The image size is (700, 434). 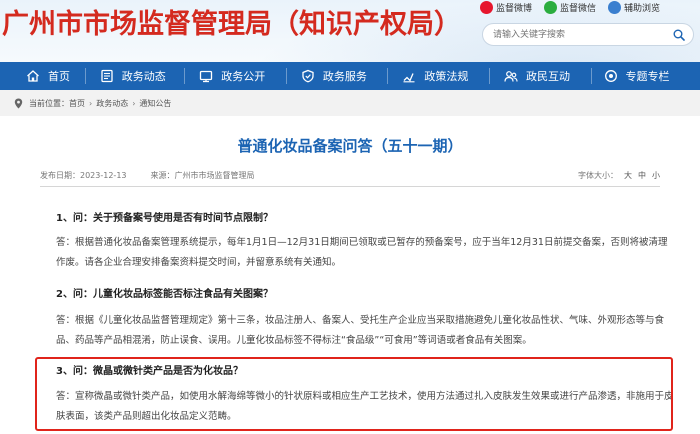 What do you see at coordinates (243, 76) in the screenshot?
I see `nav-label-public: 政务公开` at bounding box center [243, 76].